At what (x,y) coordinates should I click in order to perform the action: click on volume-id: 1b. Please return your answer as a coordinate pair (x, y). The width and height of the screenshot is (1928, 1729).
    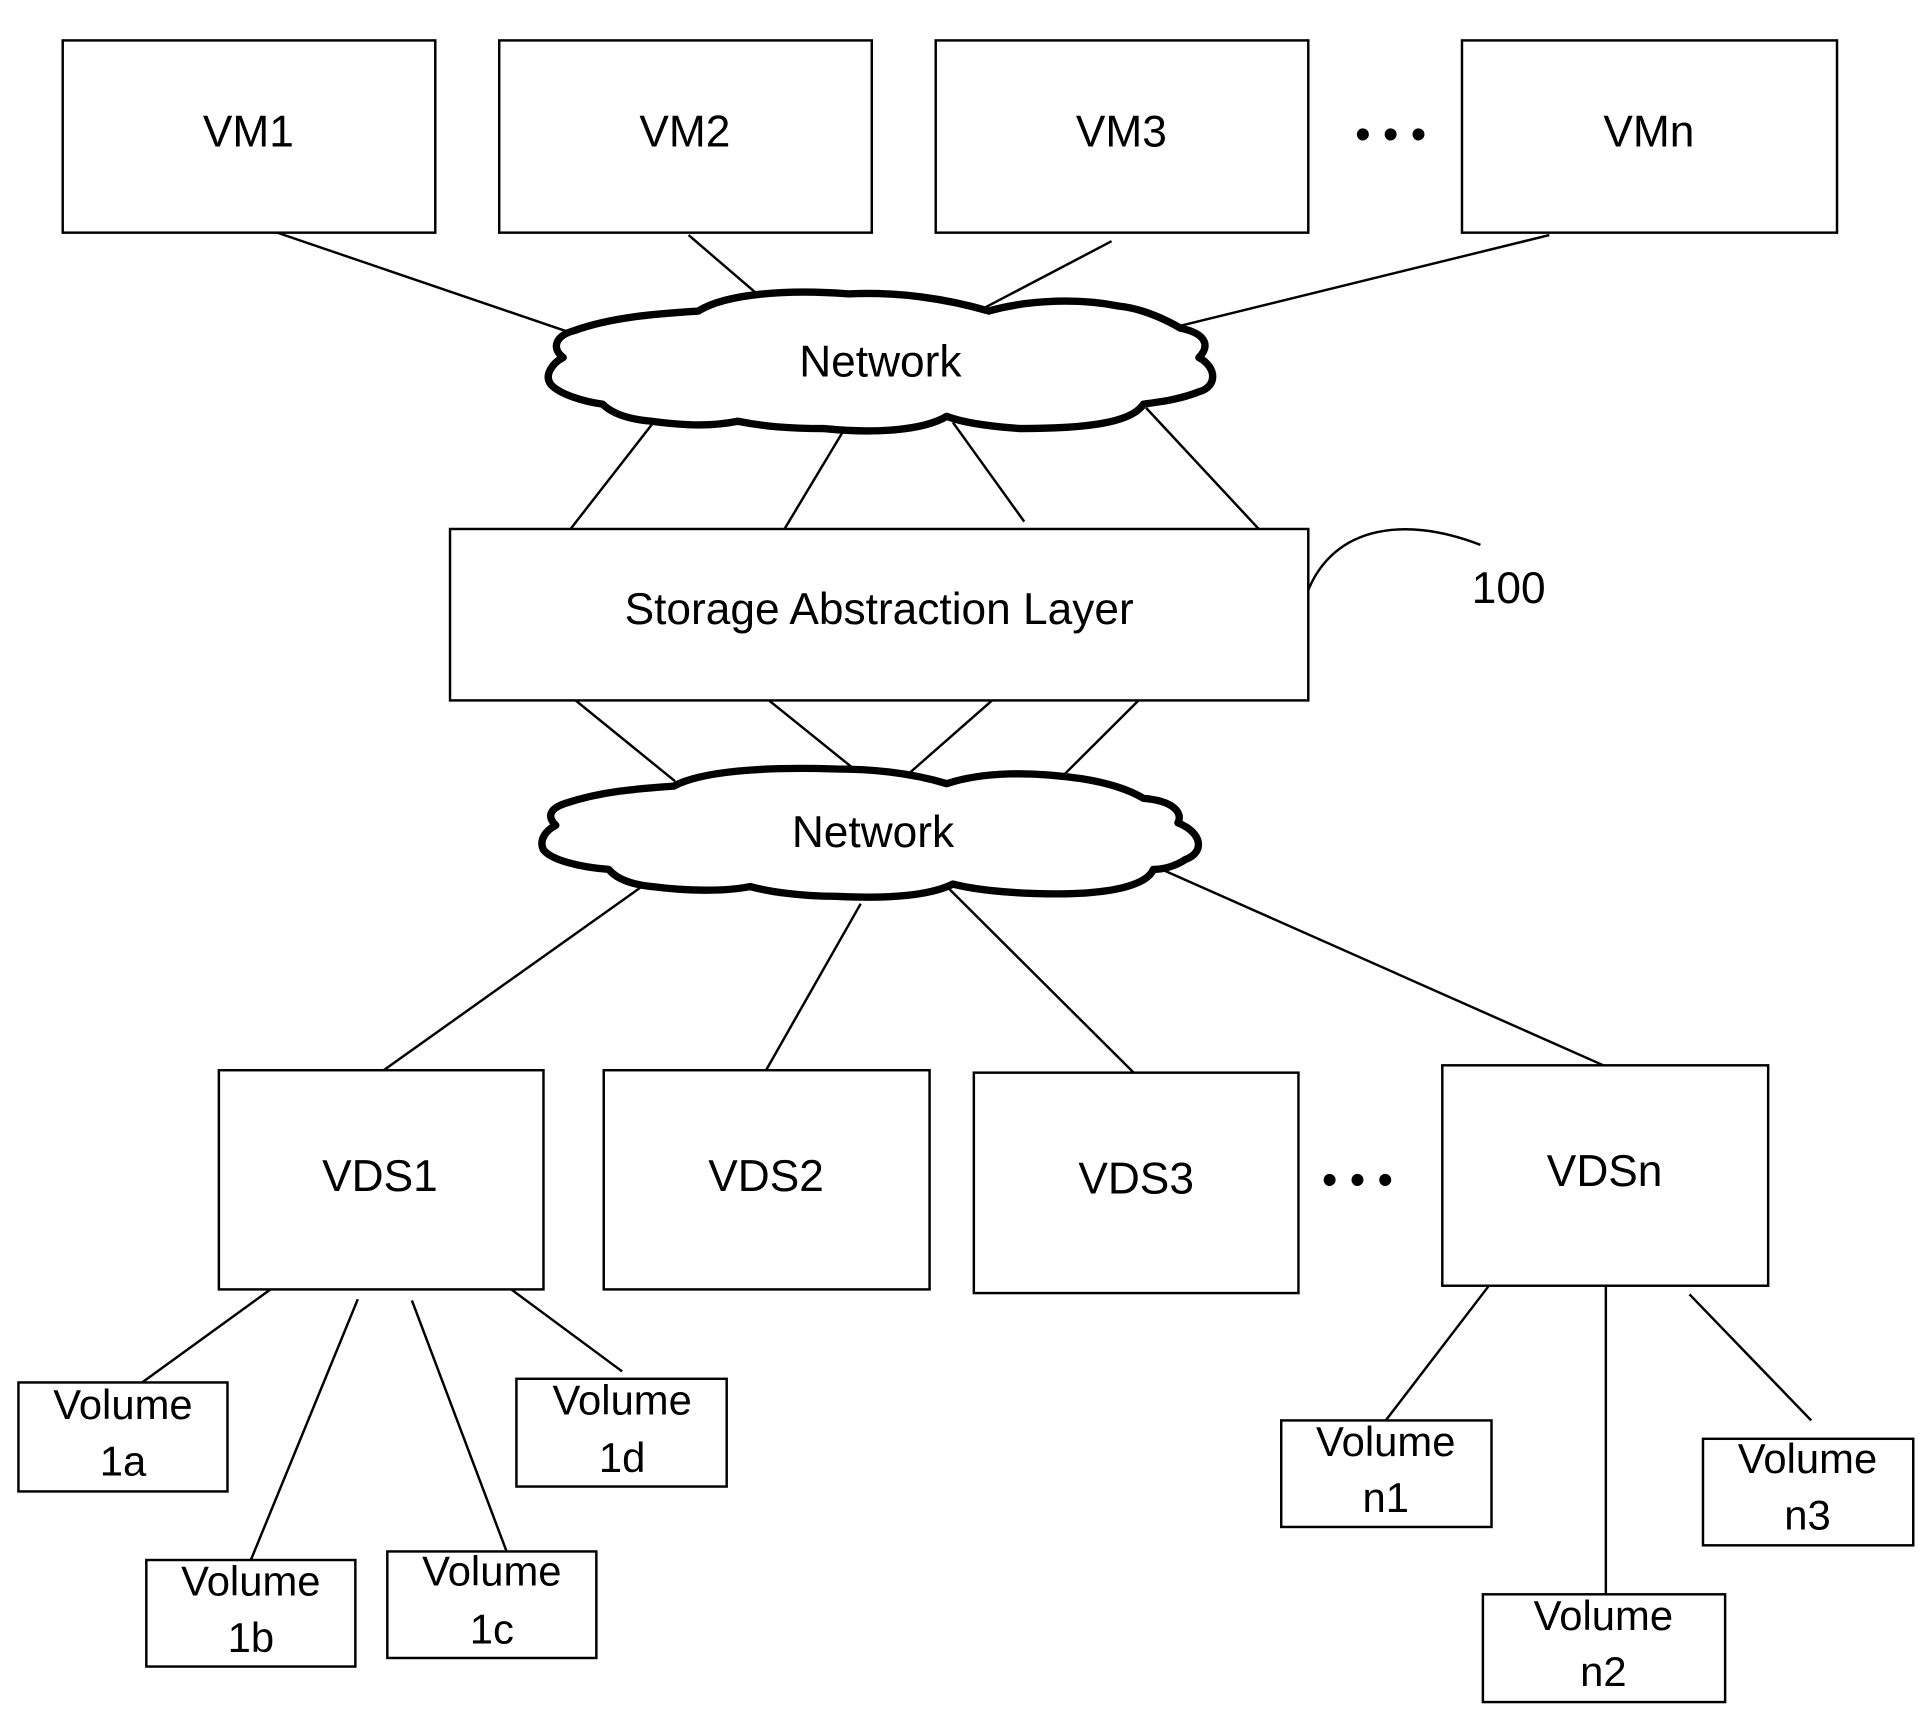
    Looking at the image, I should click on (251, 1637).